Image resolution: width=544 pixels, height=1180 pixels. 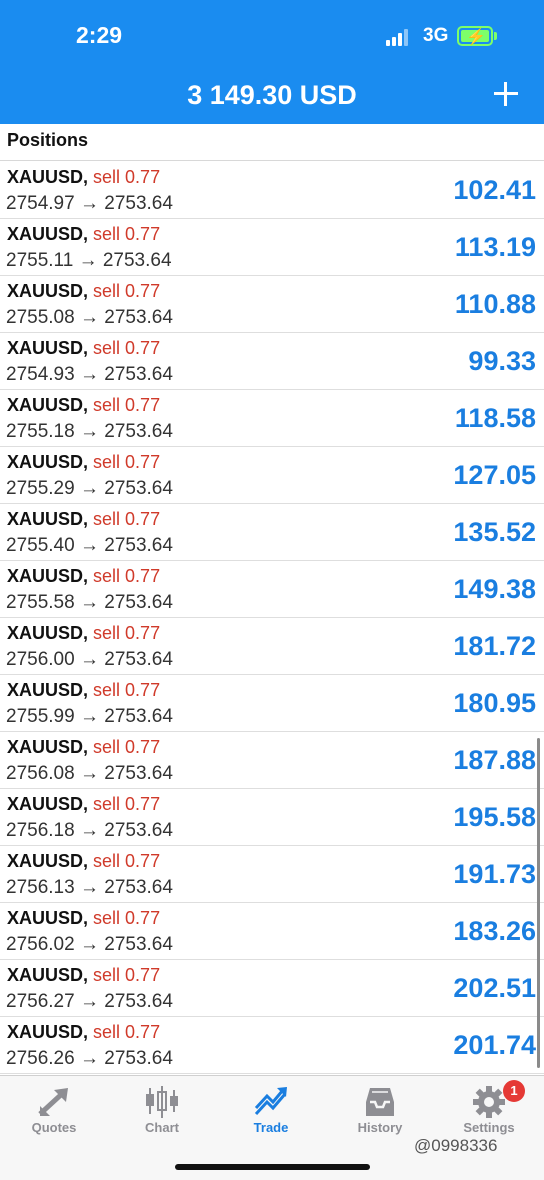 I want to click on position-prices: 2756.02 → 2753.64, so click(x=89, y=945).